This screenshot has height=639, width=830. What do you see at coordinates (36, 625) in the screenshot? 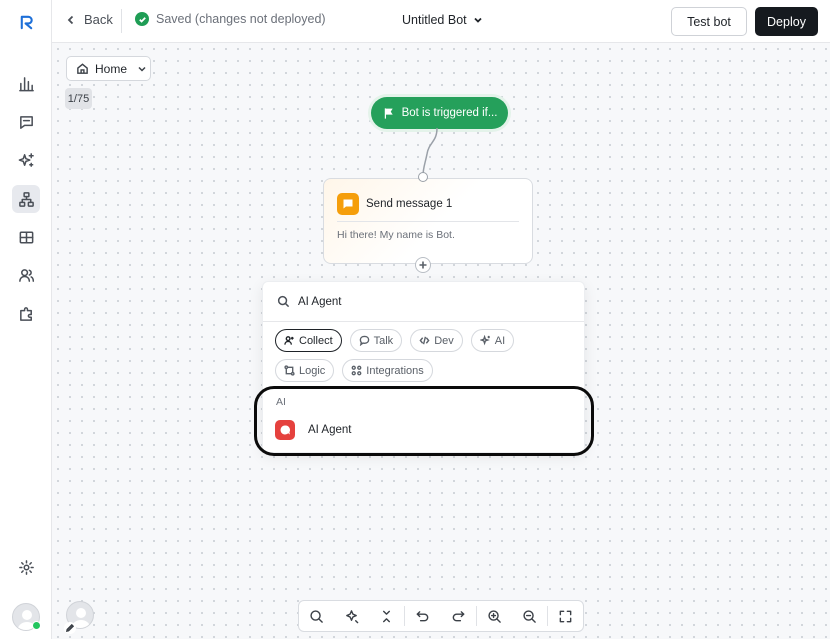
I see `online-status-dot` at bounding box center [36, 625].